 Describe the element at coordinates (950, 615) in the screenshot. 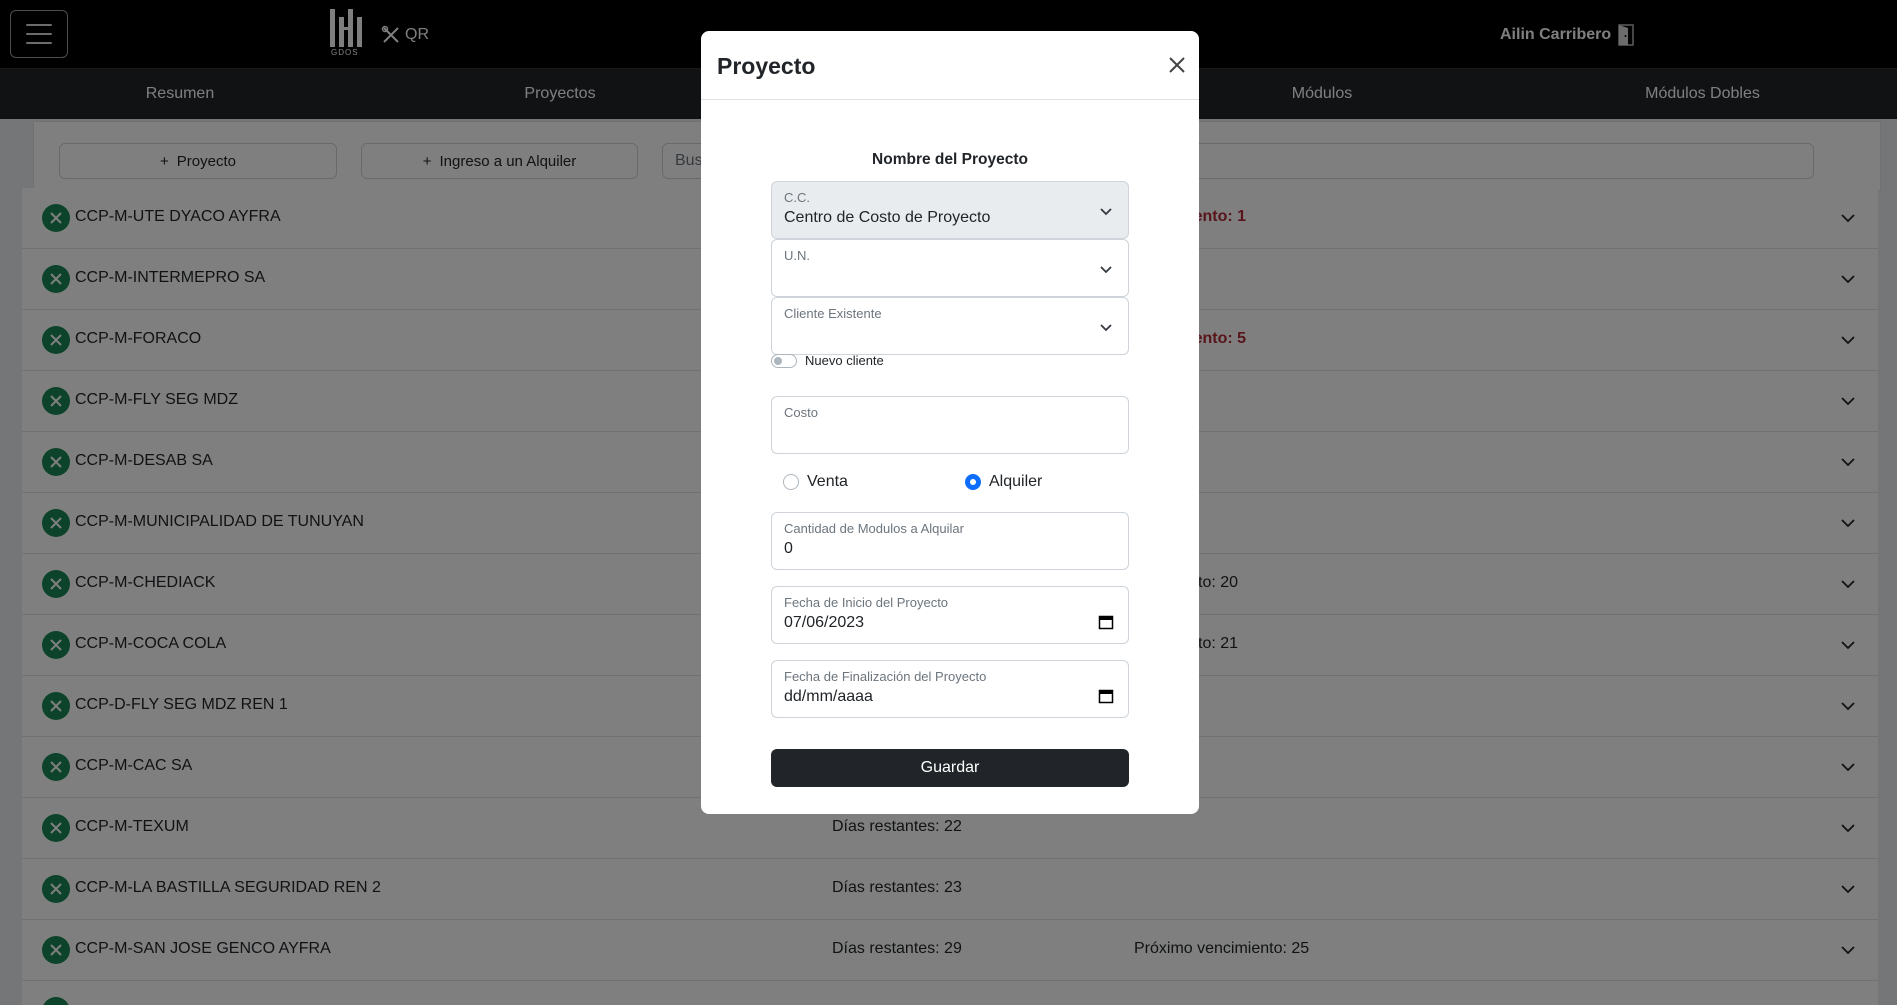

I see `start-date-input: Fecha de Inicio del Proyecto 07/06/2023` at that location.